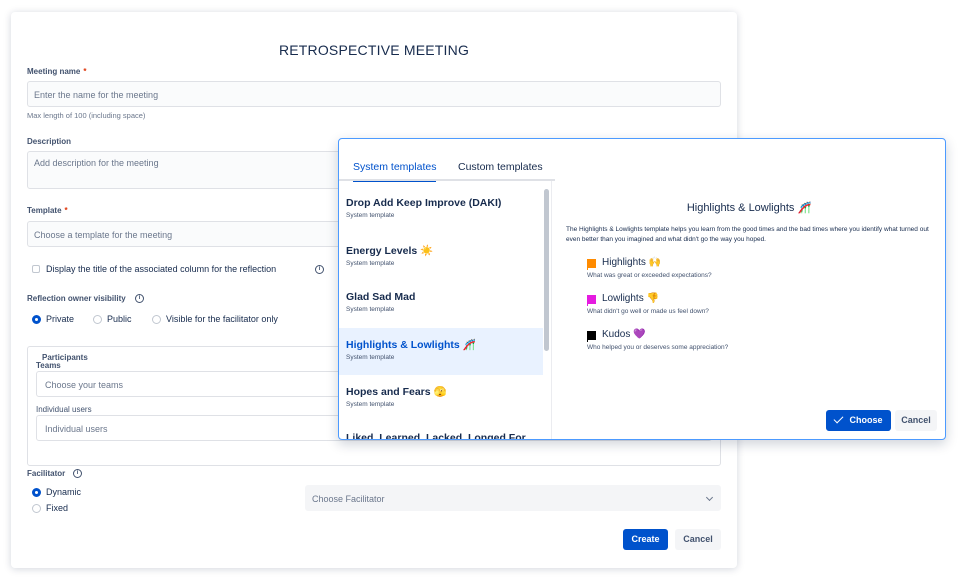 The width and height of the screenshot is (966, 586). What do you see at coordinates (64, 492) in the screenshot?
I see `facilitator-dynamic-label: Dynamic` at bounding box center [64, 492].